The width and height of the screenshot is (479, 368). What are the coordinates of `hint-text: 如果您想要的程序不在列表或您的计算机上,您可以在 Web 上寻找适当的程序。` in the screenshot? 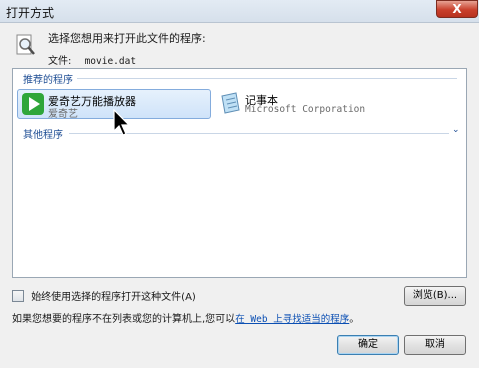 It's located at (185, 317).